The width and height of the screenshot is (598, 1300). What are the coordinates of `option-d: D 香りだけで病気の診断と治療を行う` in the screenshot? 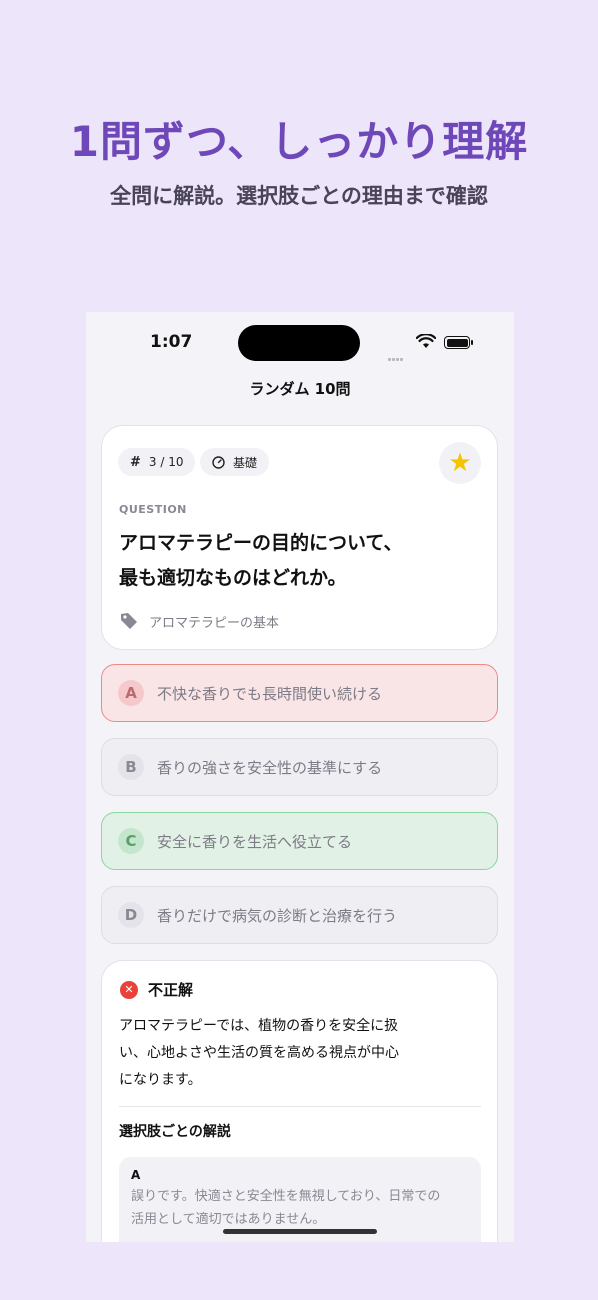 It's located at (299, 915).